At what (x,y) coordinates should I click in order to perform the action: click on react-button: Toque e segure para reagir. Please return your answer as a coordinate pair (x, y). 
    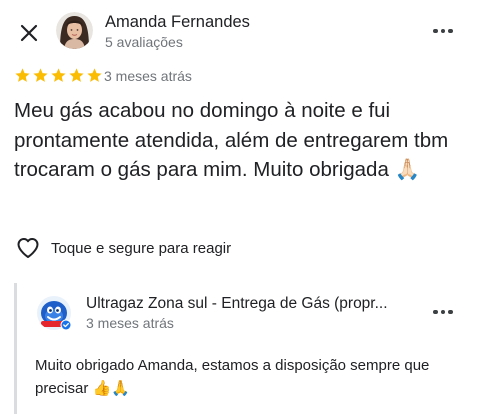
    Looking at the image, I should click on (123, 248).